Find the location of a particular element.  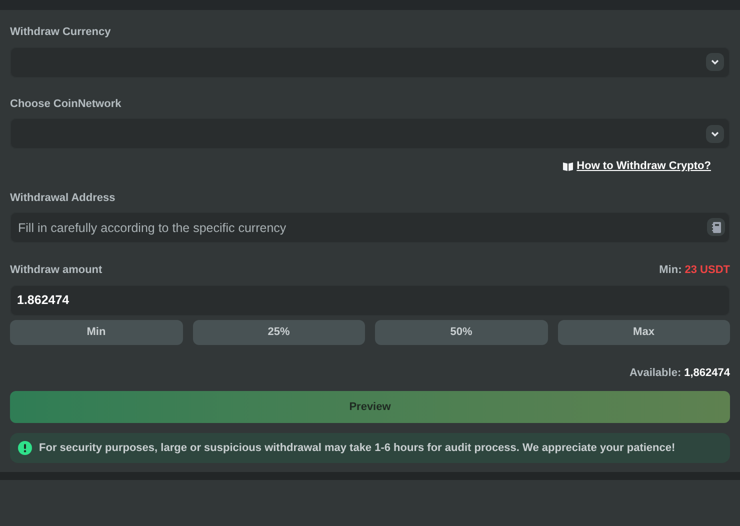

quick-amount-button: Min is located at coordinates (96, 332).